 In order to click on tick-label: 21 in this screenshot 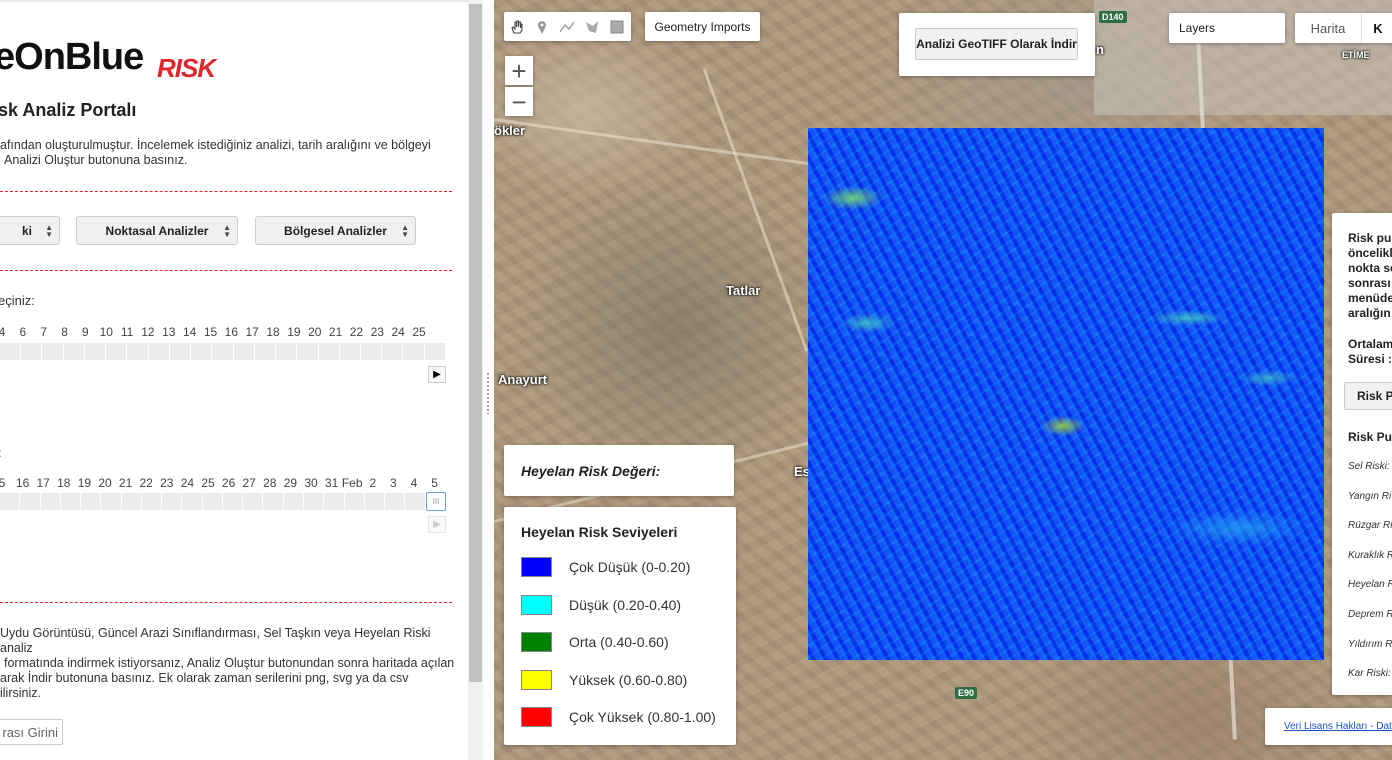, I will do `click(125, 483)`.